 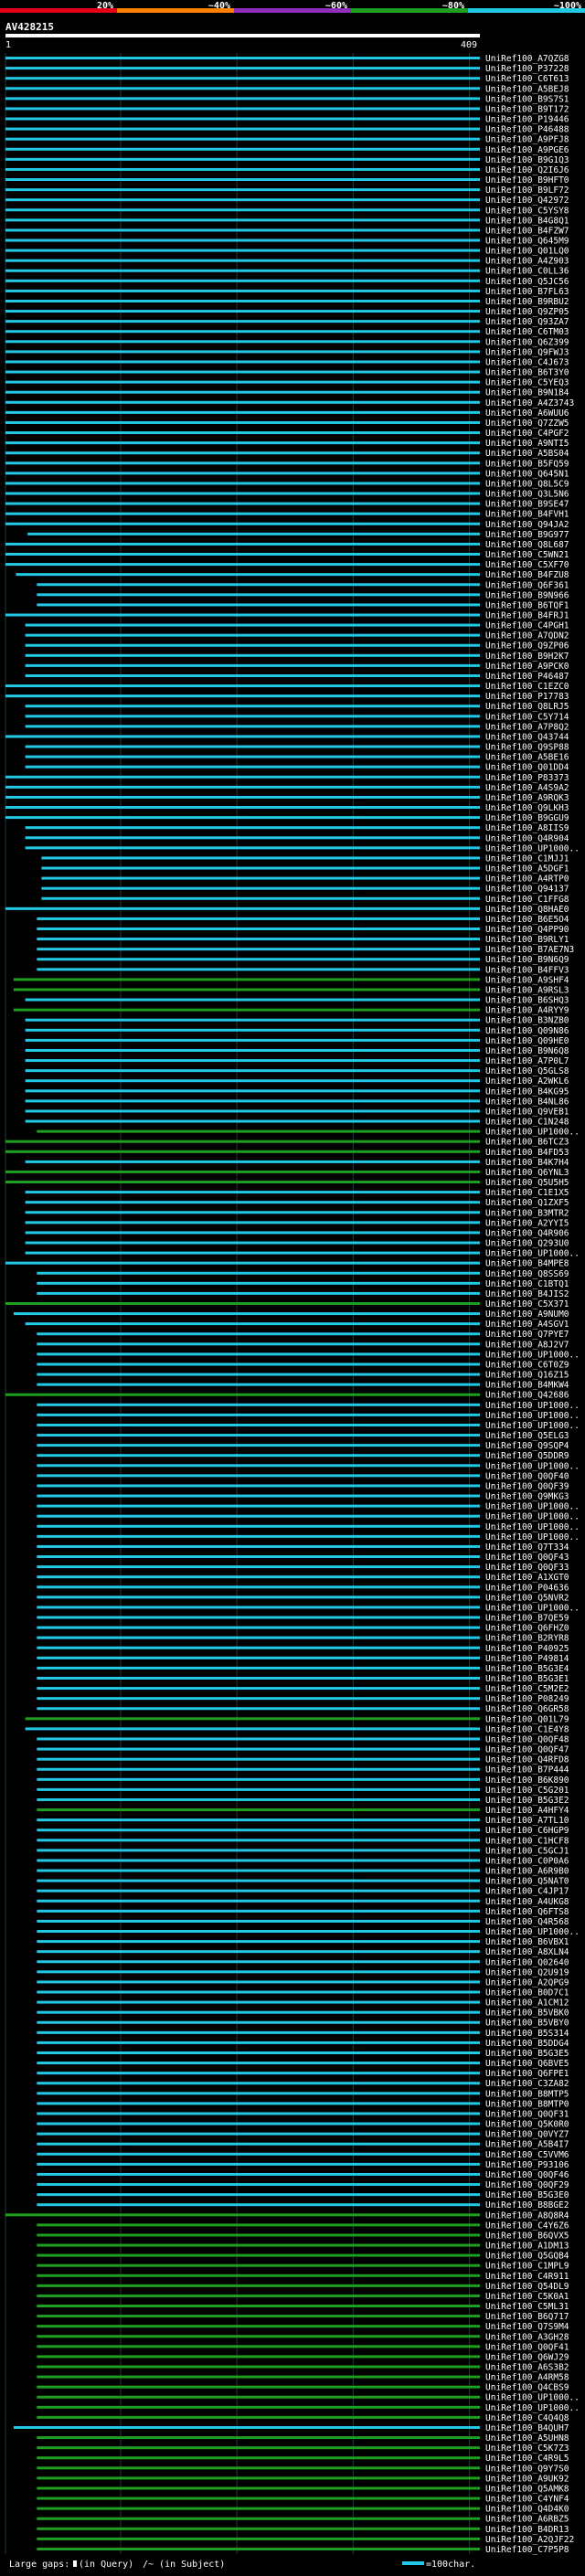 What do you see at coordinates (527, 2205) in the screenshot?
I see `hit-label: UniRef100_B8BGE2` at bounding box center [527, 2205].